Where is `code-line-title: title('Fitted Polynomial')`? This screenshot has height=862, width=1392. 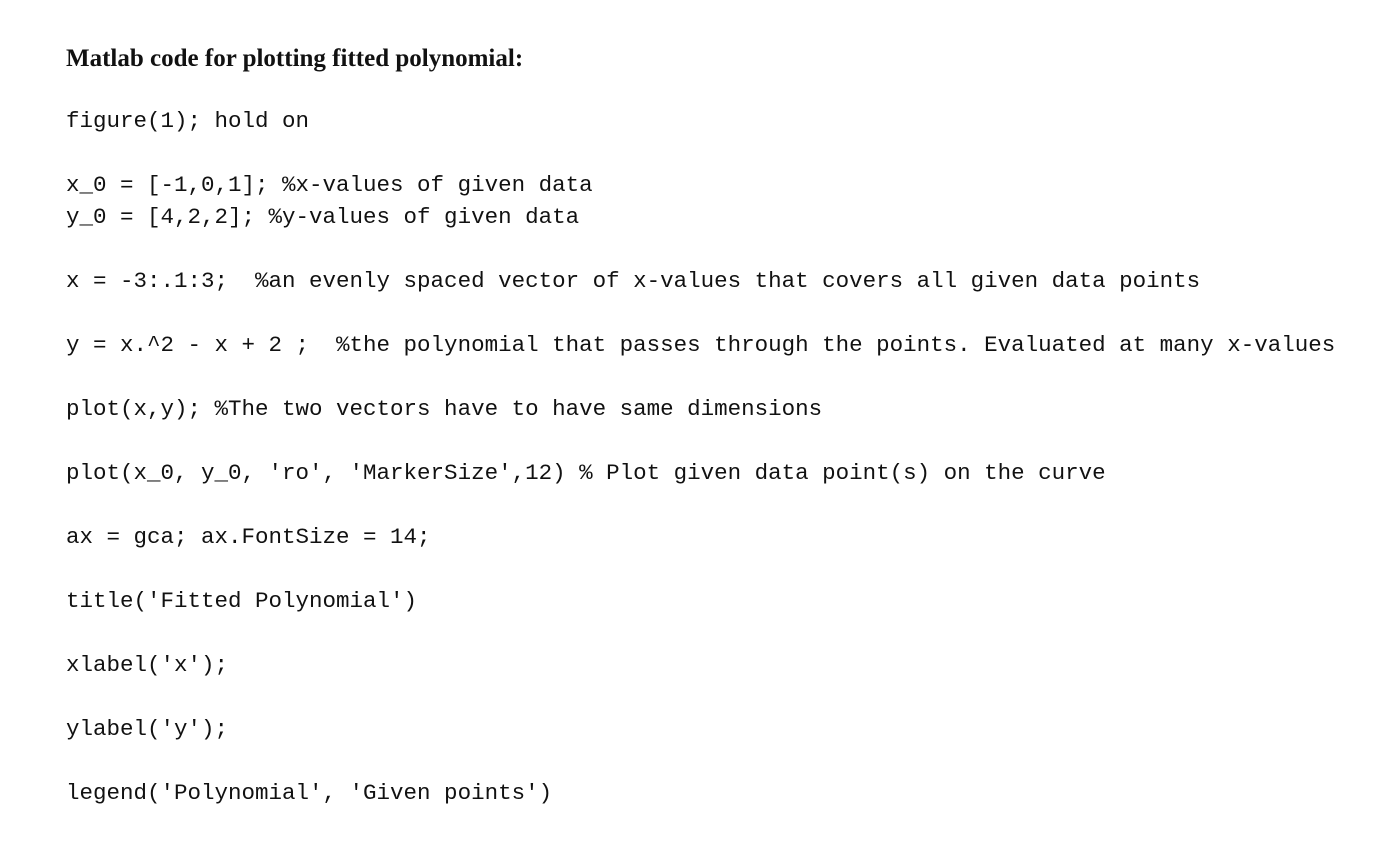
code-line-title: title('Fitted Polynomial') is located at coordinates (242, 601).